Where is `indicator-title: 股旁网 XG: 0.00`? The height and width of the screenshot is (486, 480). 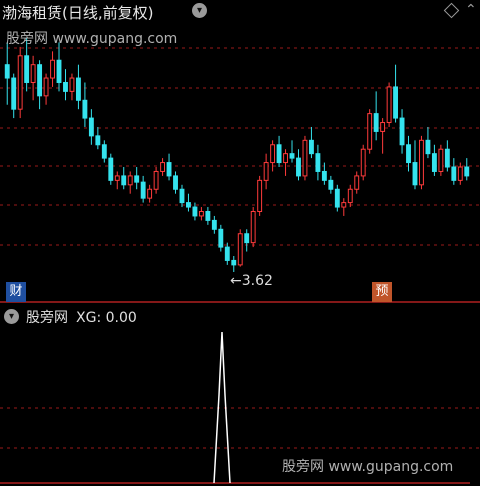
indicator-title: 股旁网 XG: 0.00 is located at coordinates (81, 317).